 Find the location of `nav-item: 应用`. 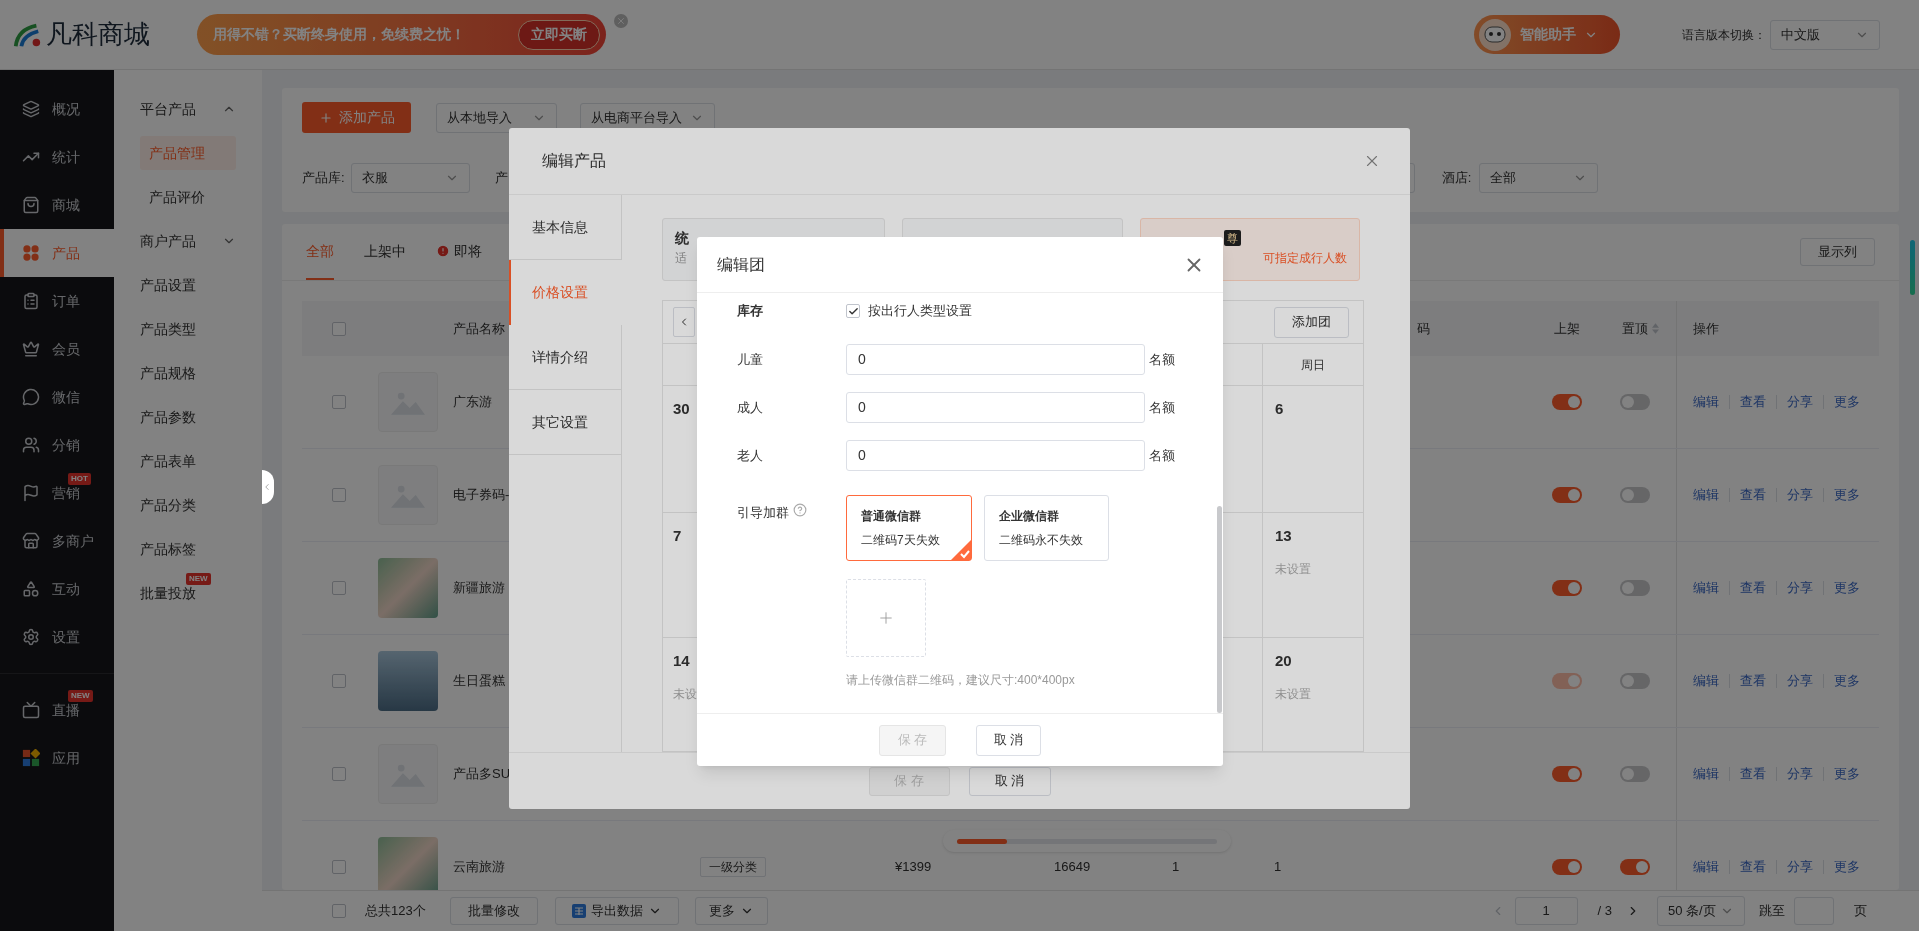

nav-item: 应用 is located at coordinates (57, 758).